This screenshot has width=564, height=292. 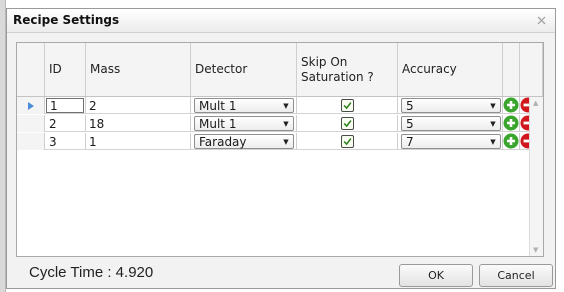 What do you see at coordinates (536, 176) in the screenshot?
I see `vertical-scrollbar: ▲ ▼` at bounding box center [536, 176].